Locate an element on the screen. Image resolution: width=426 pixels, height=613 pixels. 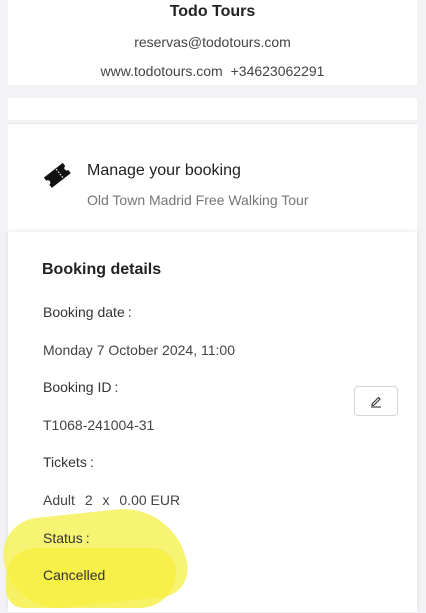
ticket-type: Adult is located at coordinates (59, 500).